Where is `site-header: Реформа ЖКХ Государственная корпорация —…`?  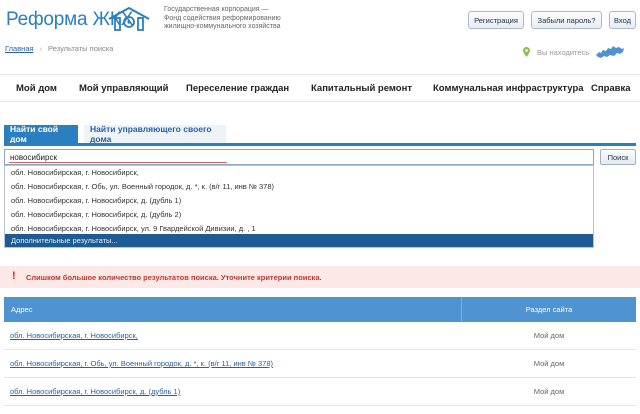 site-header: Реформа ЖКХ Государственная корпорация —… is located at coordinates (320, 20).